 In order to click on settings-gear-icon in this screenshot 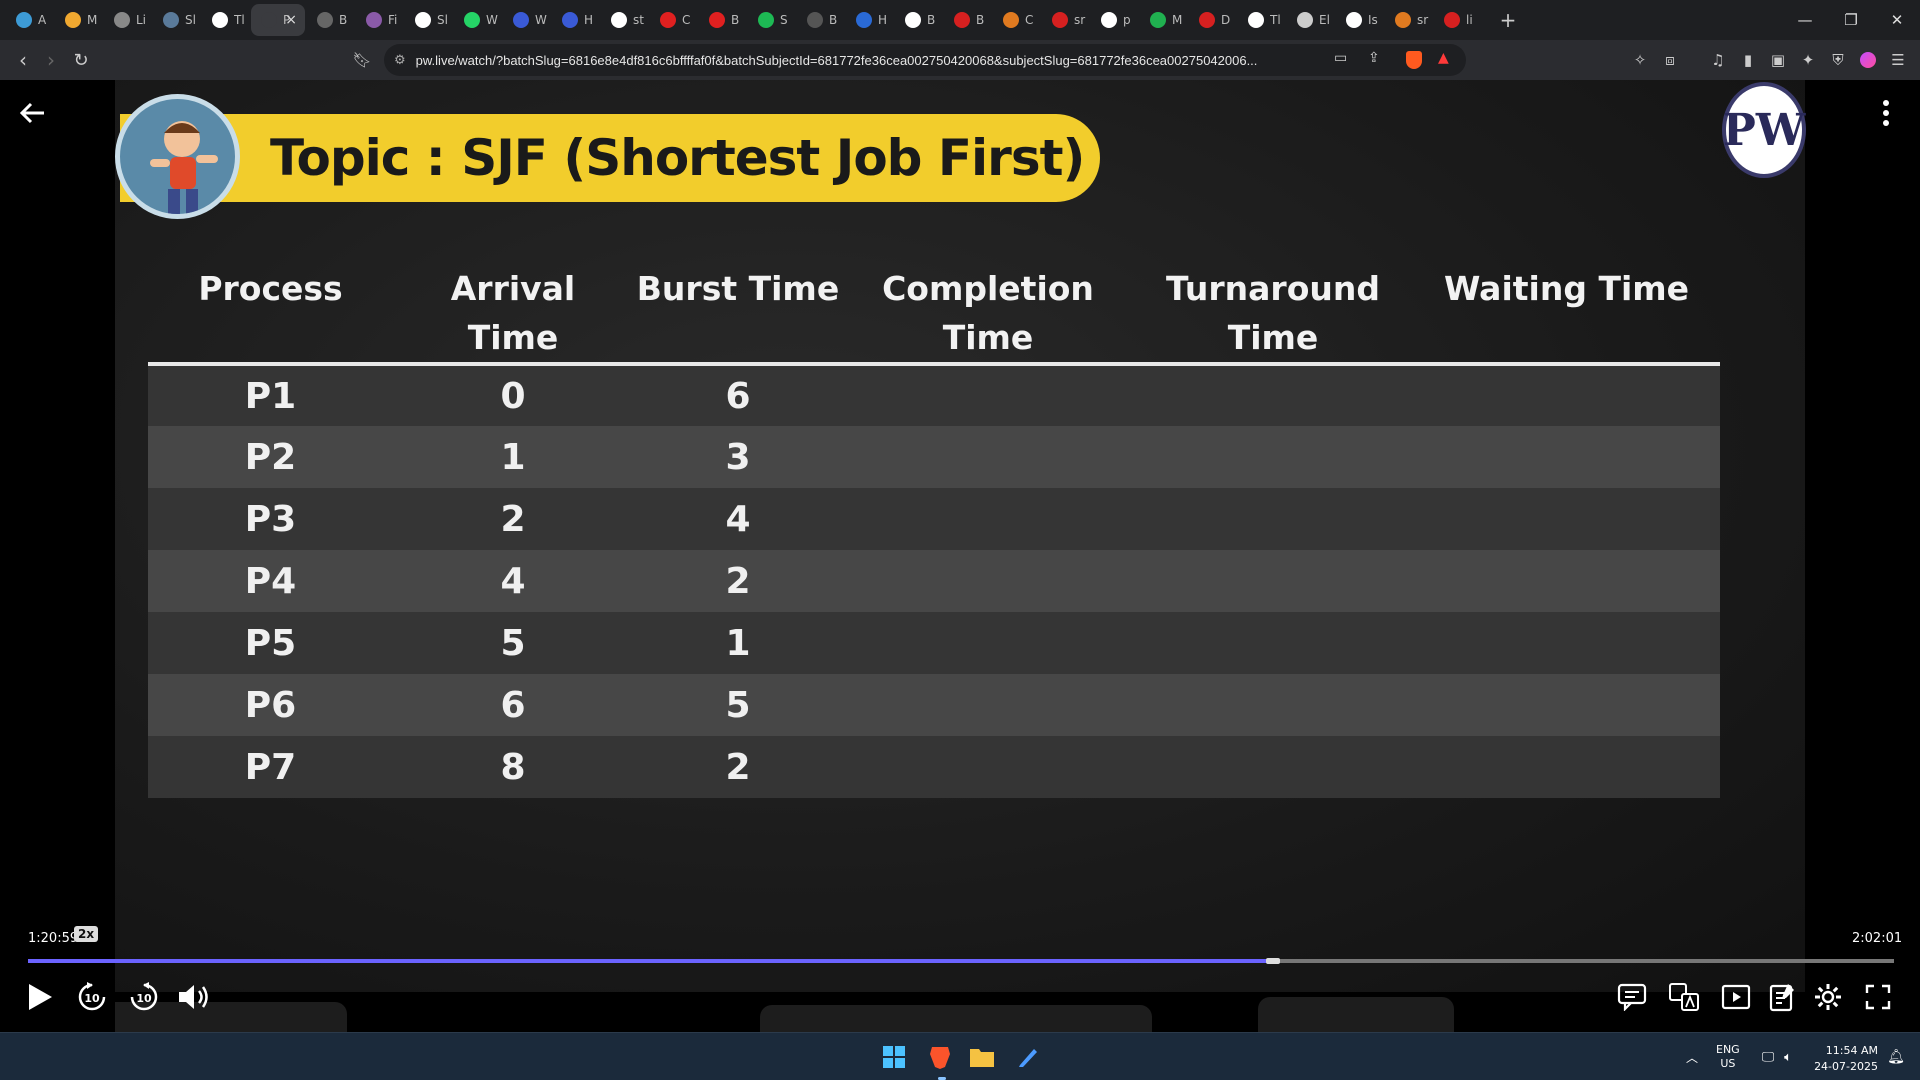, I will do `click(1828, 997)`.